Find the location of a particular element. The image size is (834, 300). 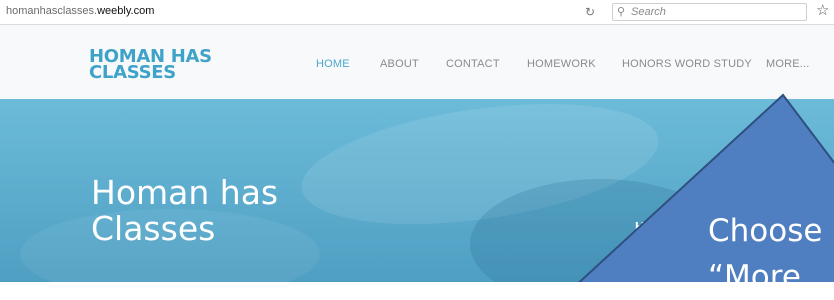

nav-homework: HOMEWORK is located at coordinates (561, 64).